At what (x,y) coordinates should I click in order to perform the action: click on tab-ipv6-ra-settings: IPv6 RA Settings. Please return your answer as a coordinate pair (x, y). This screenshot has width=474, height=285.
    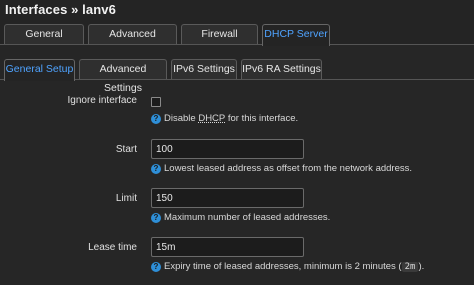
    Looking at the image, I should click on (281, 69).